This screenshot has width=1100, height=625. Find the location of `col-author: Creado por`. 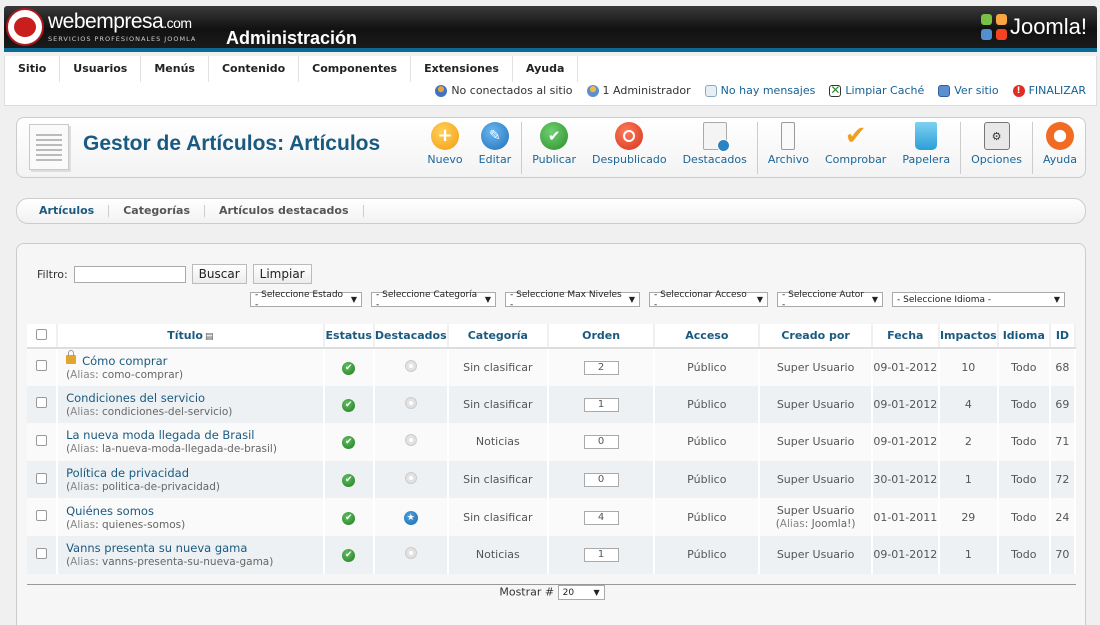

col-author: Creado por is located at coordinates (816, 336).